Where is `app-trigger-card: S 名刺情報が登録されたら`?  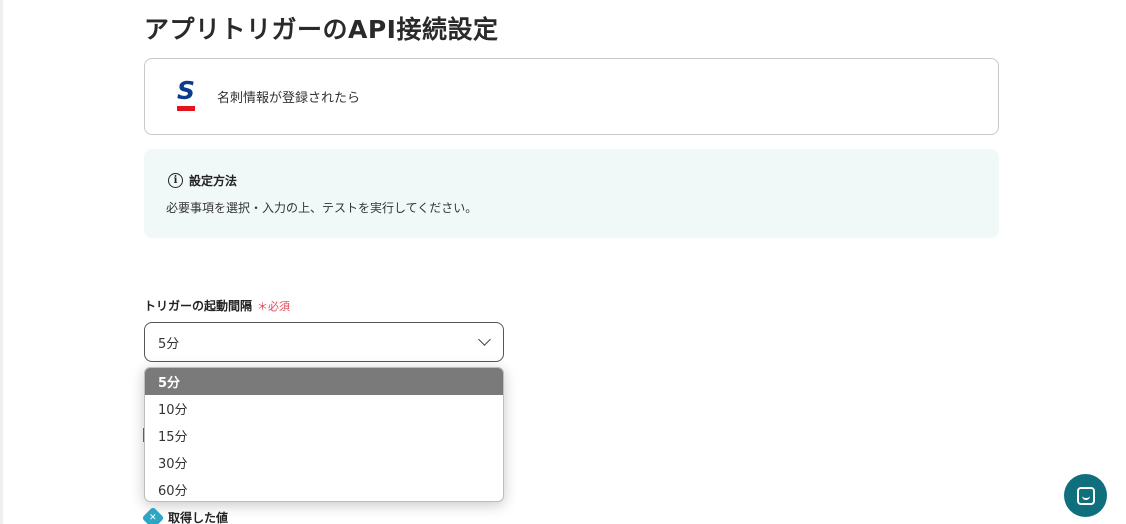 app-trigger-card: S 名刺情報が登録されたら is located at coordinates (571, 96).